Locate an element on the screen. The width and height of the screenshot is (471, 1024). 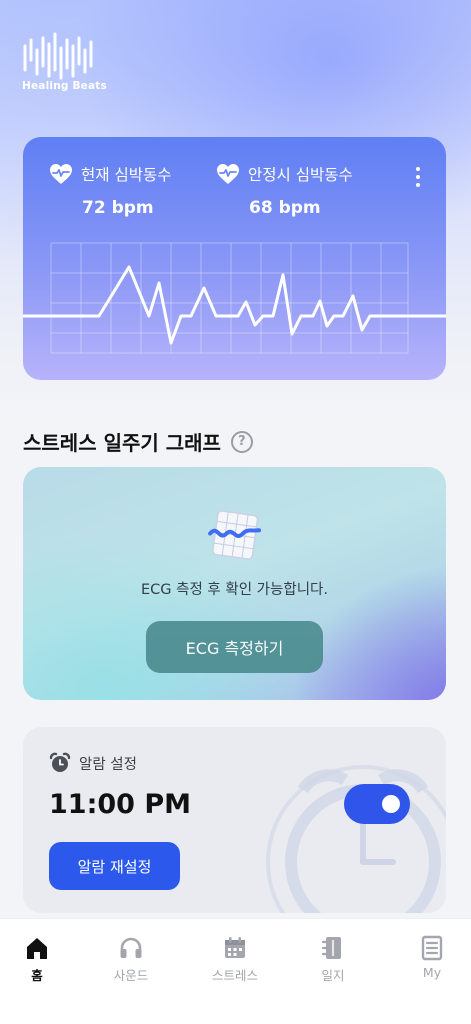
ecg-required-message: ECG 측정 후 확인 가능합니다. is located at coordinates (234, 590).